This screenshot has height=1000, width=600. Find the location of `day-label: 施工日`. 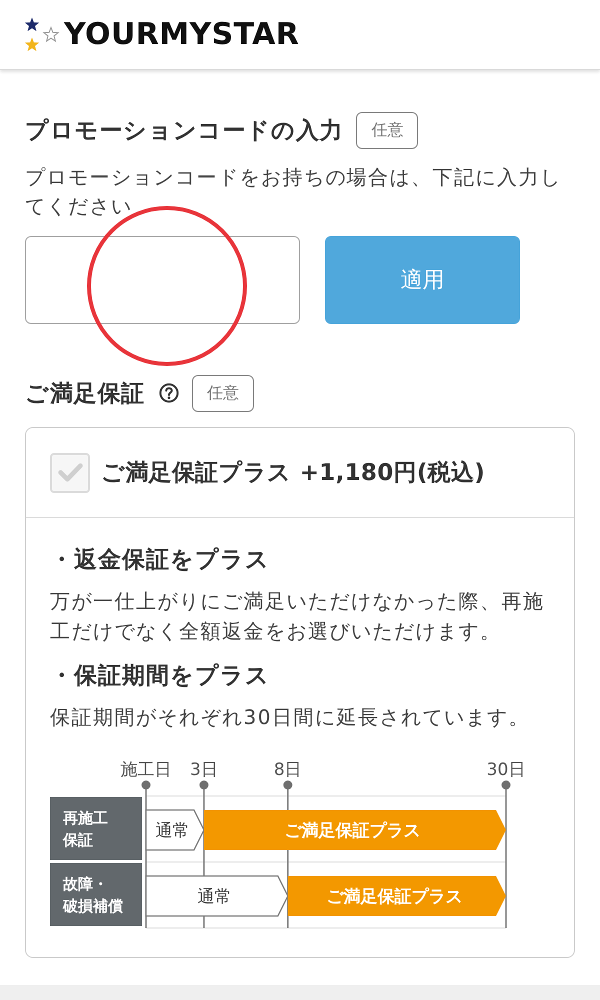

day-label: 施工日 is located at coordinates (146, 770).